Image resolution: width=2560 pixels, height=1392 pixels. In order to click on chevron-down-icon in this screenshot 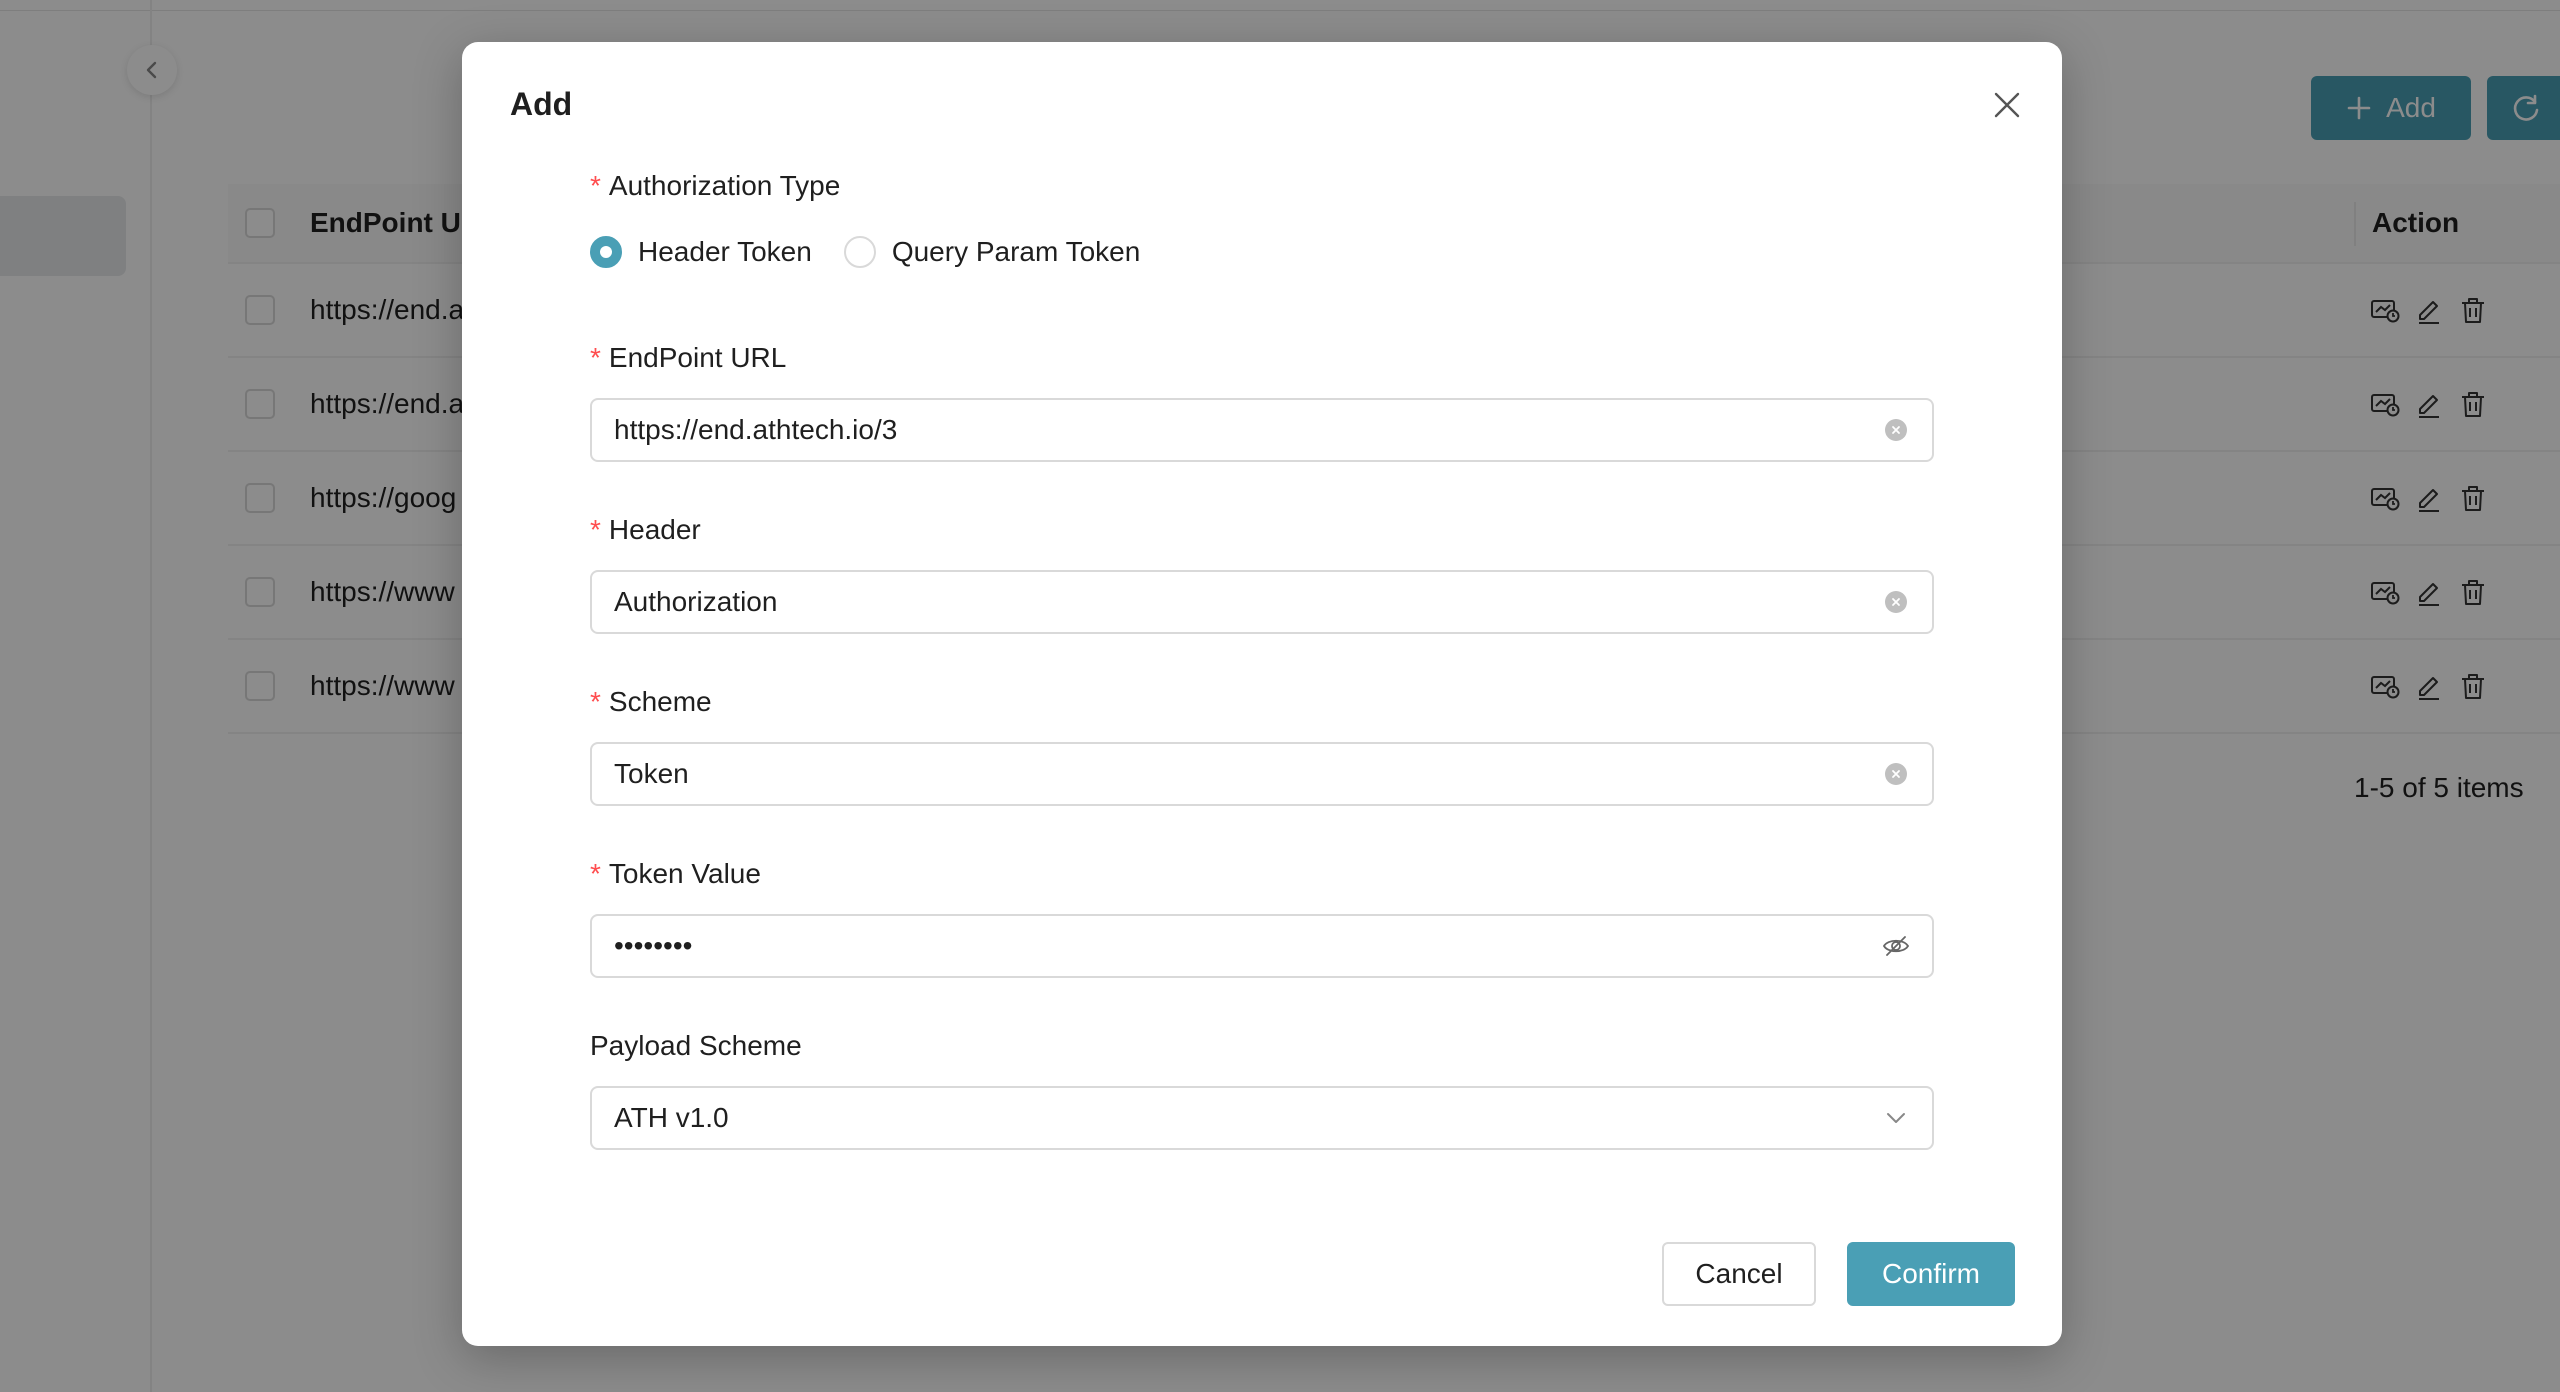, I will do `click(1896, 1118)`.